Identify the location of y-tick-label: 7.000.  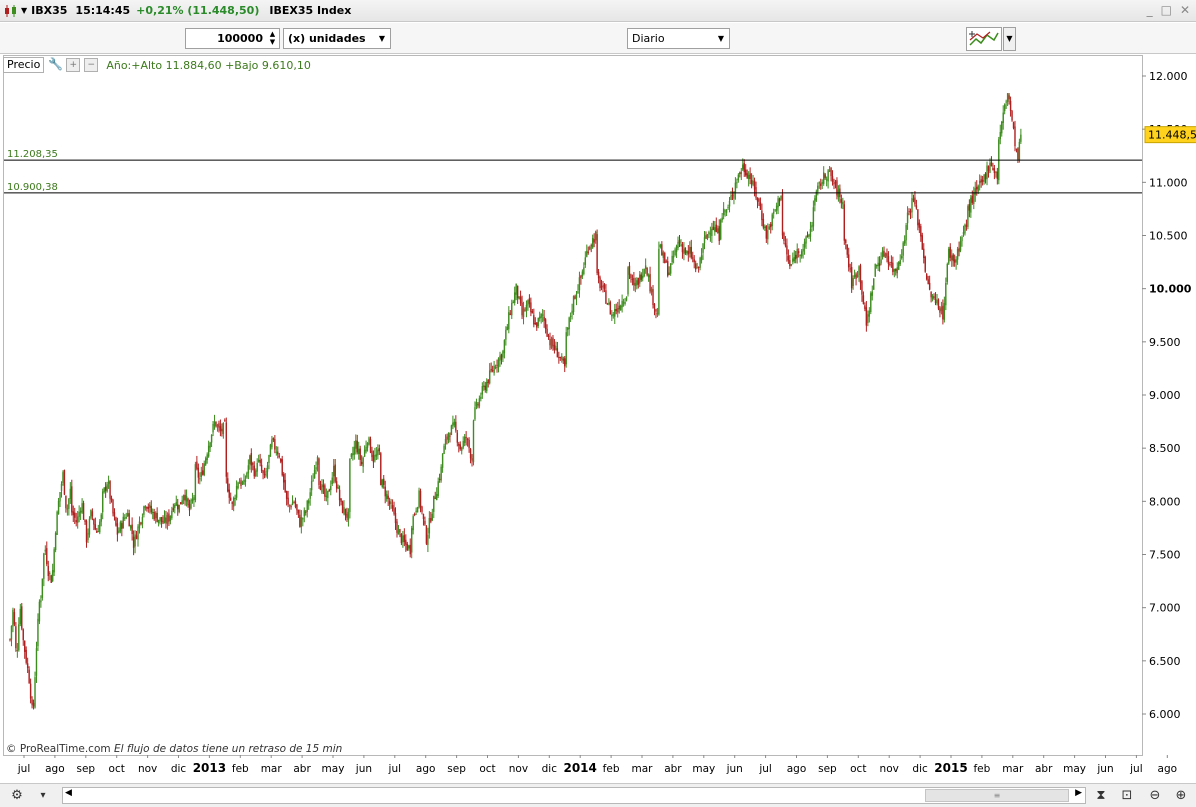
(1165, 608).